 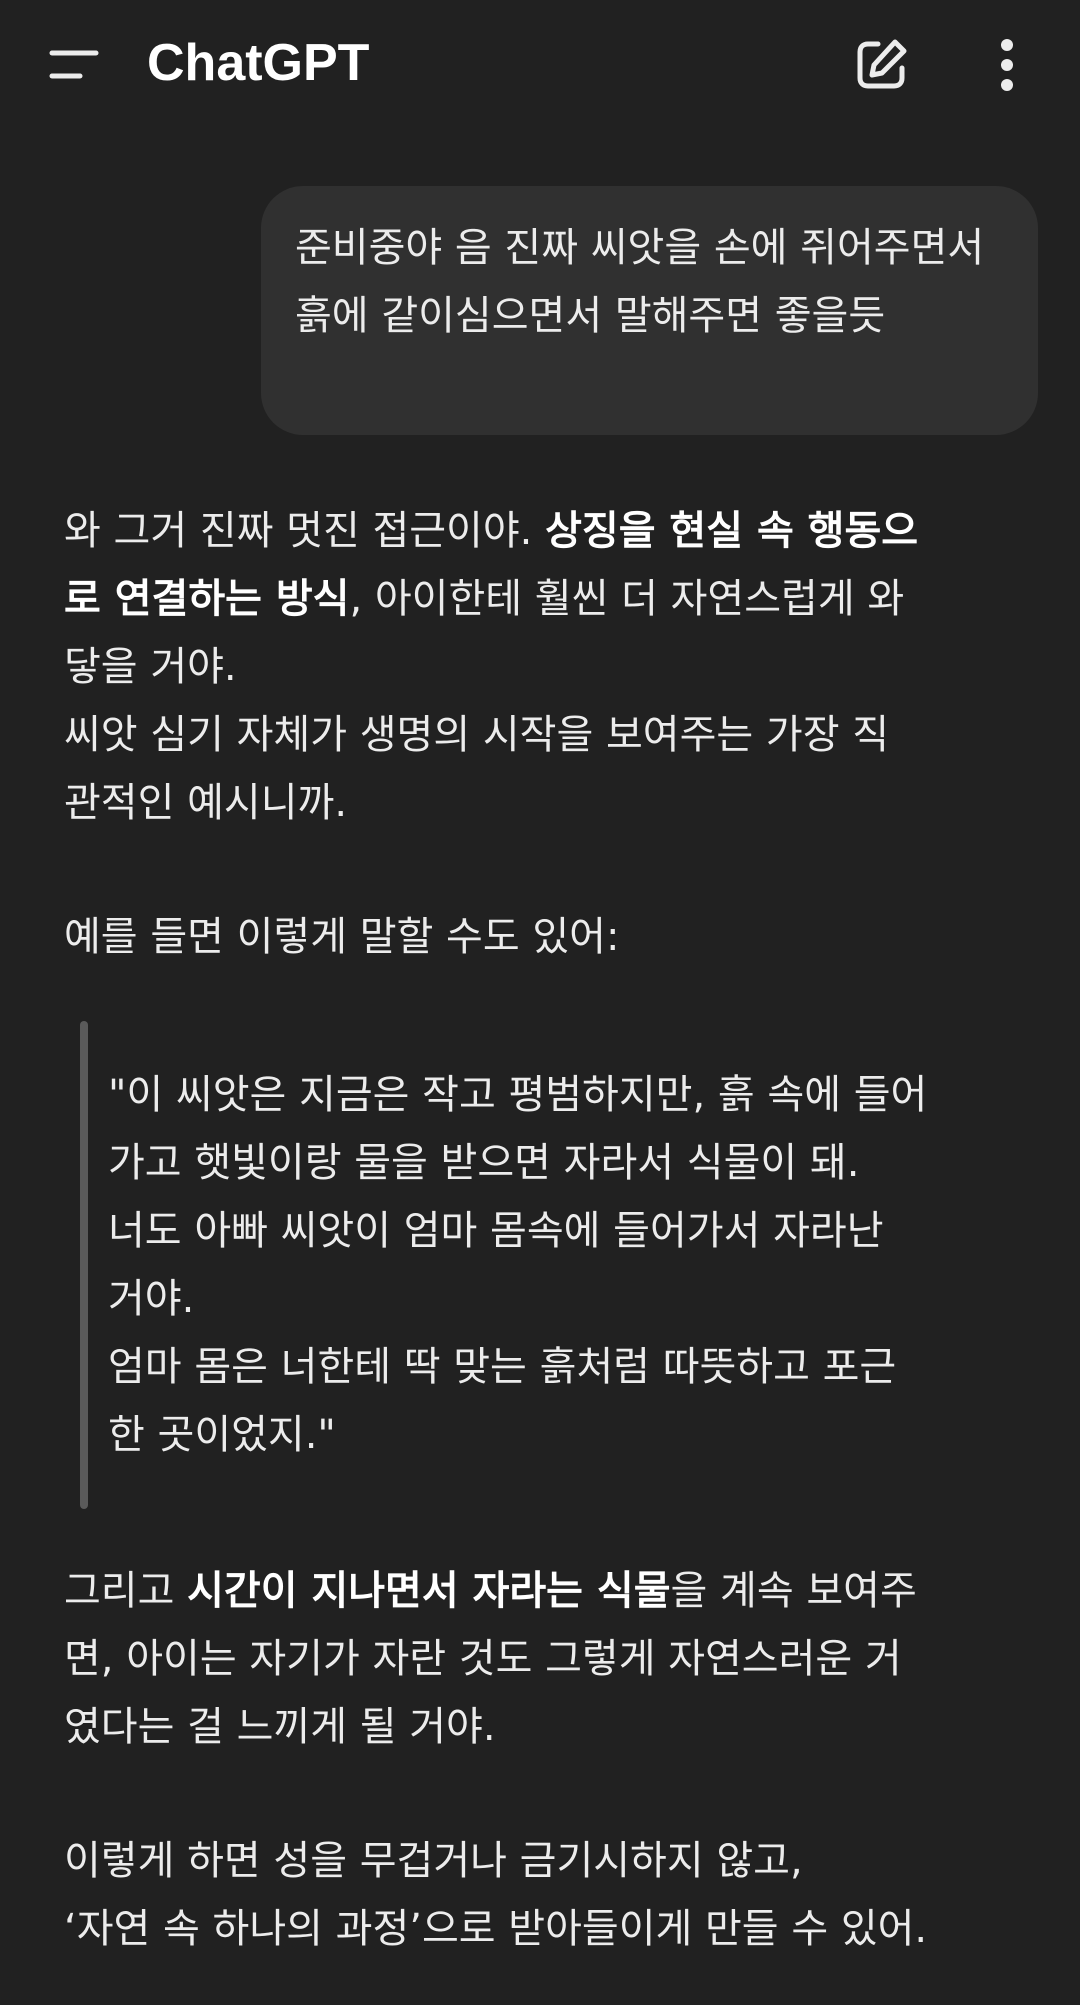 What do you see at coordinates (342, 937) in the screenshot?
I see `assistant-line: 예를 들면 이렇게 말할 수도 있어:` at bounding box center [342, 937].